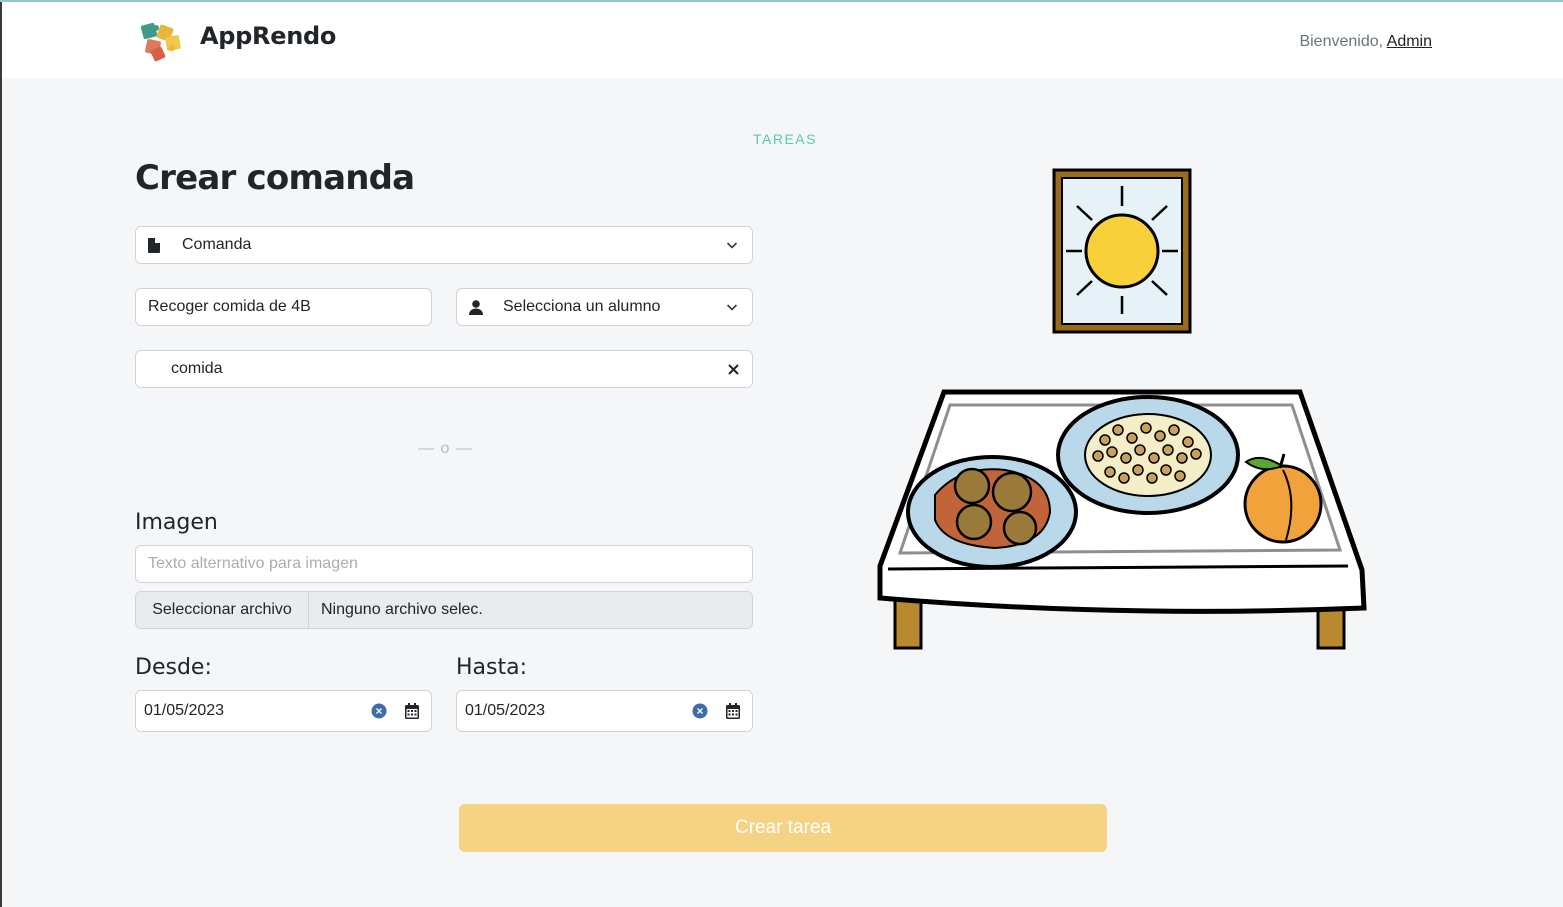 The height and width of the screenshot is (907, 1563). I want to click on student-select-value: Selecciona un alumno, so click(582, 306).